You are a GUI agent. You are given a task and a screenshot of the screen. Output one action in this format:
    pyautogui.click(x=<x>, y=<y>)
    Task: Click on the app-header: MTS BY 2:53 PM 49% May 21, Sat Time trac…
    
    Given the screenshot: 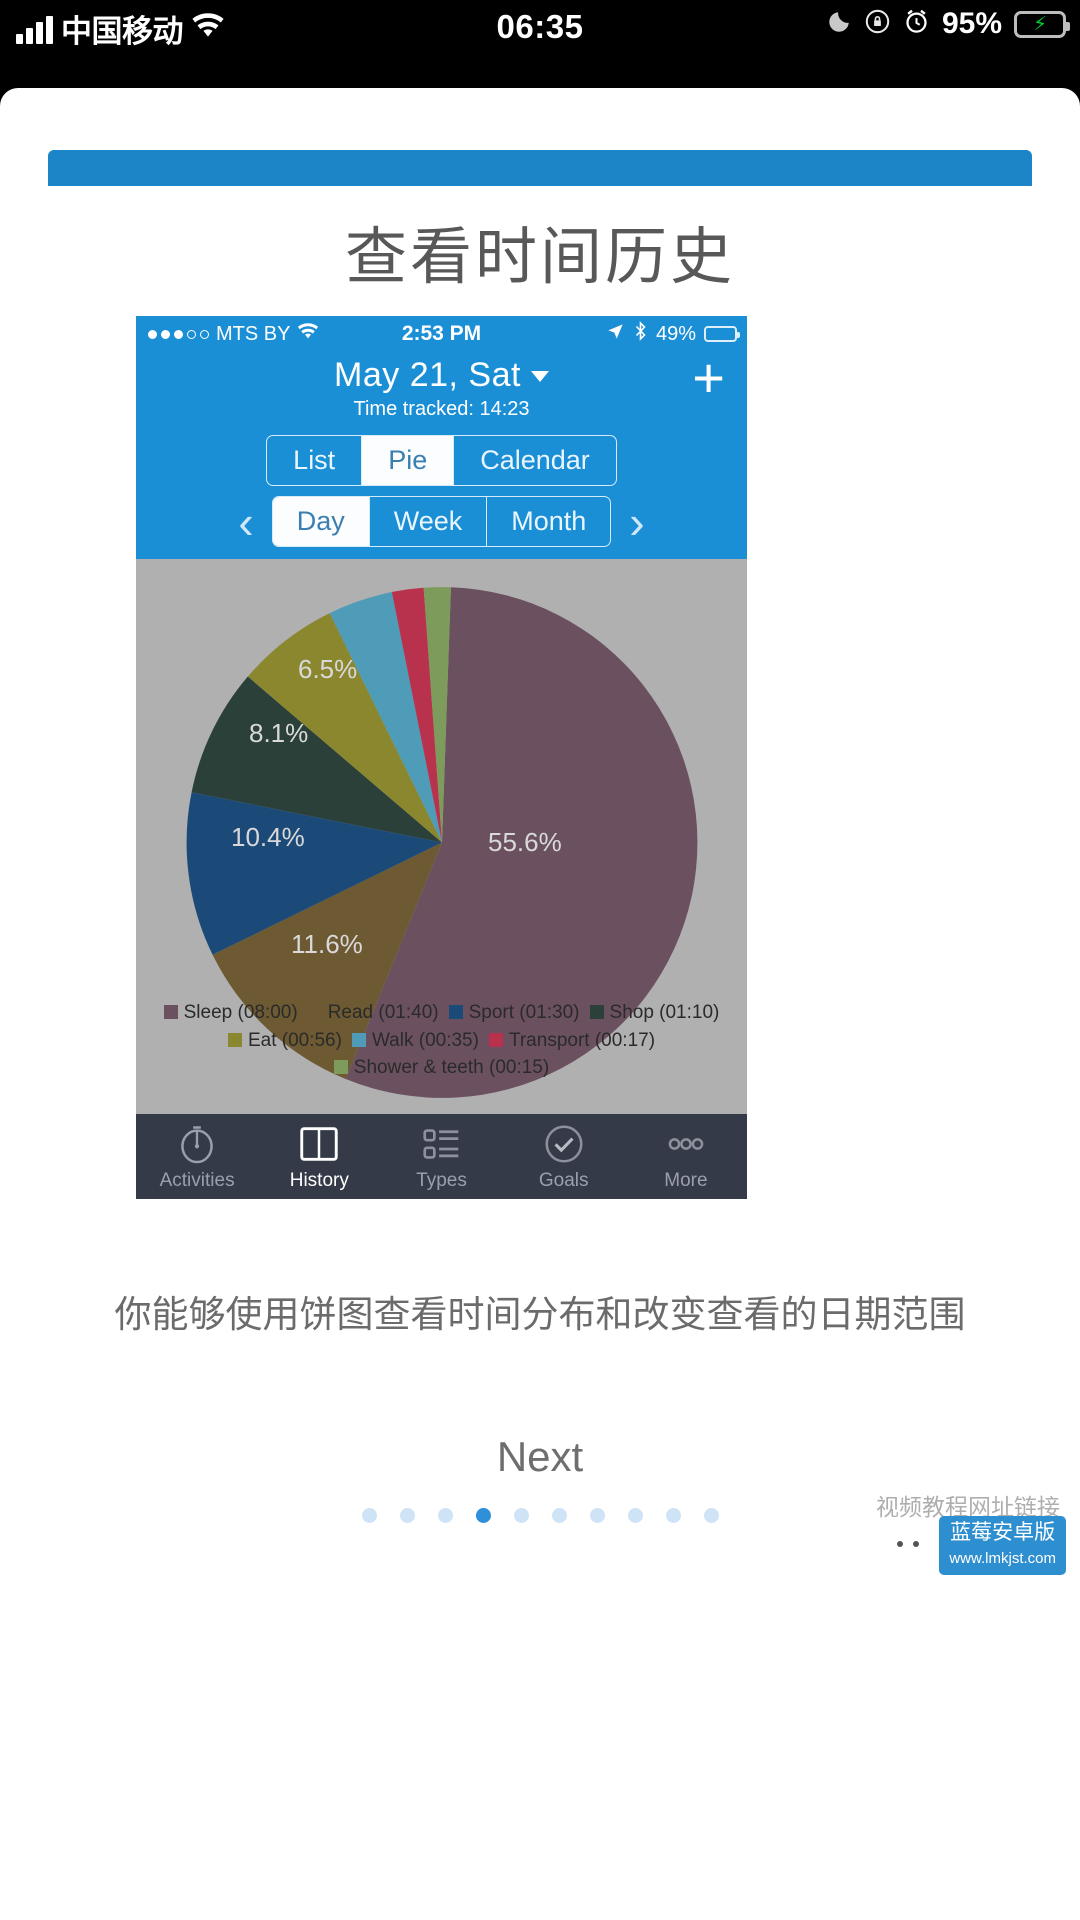 What is the action you would take?
    pyautogui.click(x=441, y=437)
    